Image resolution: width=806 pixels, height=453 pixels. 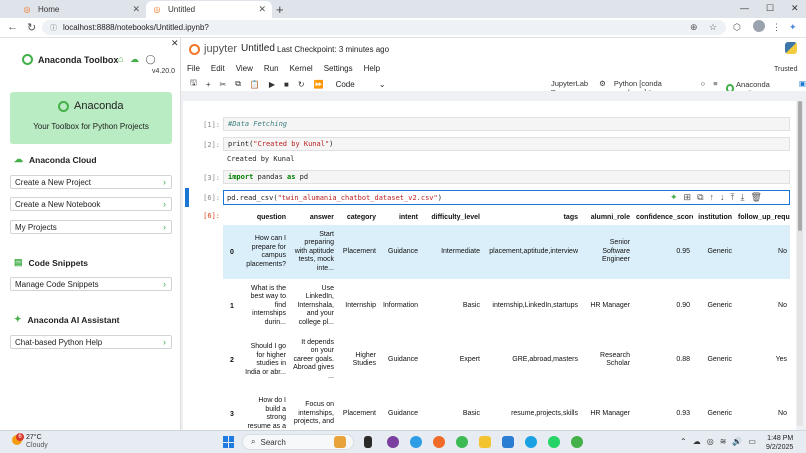 I want to click on stop-icon: ■, so click(x=286, y=84).